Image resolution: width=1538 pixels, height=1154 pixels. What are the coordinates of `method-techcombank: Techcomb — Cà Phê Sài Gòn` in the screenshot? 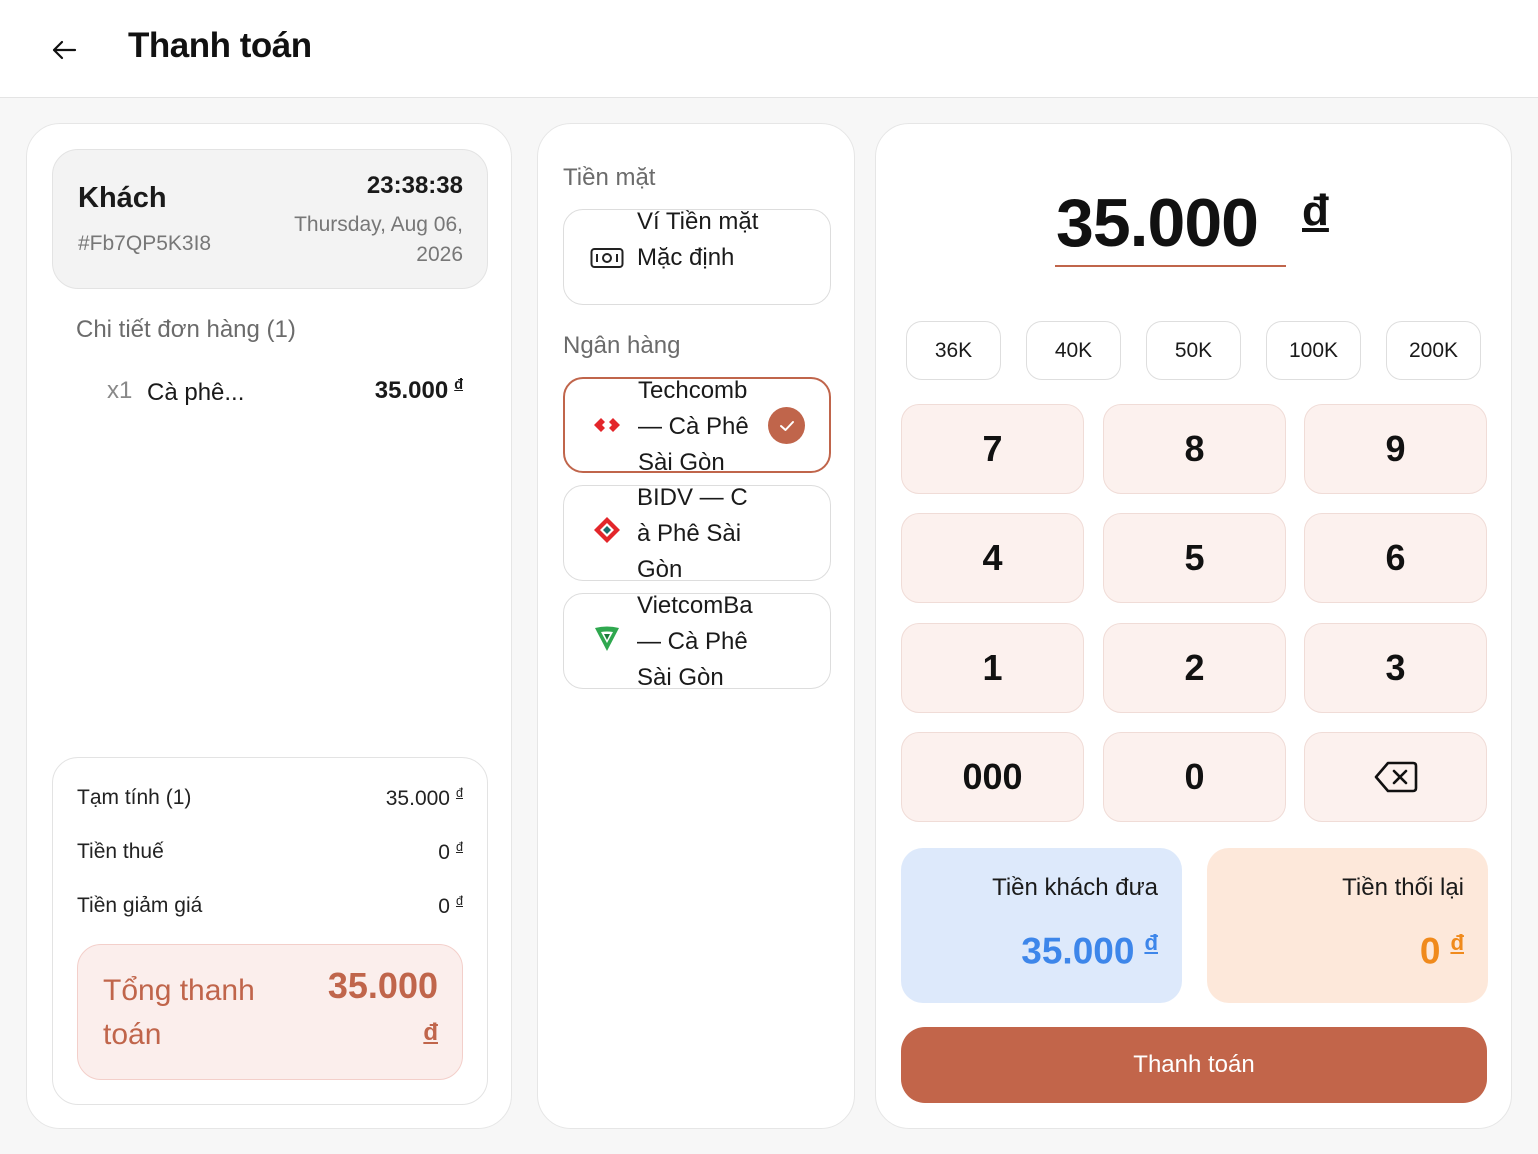 It's located at (697, 425).